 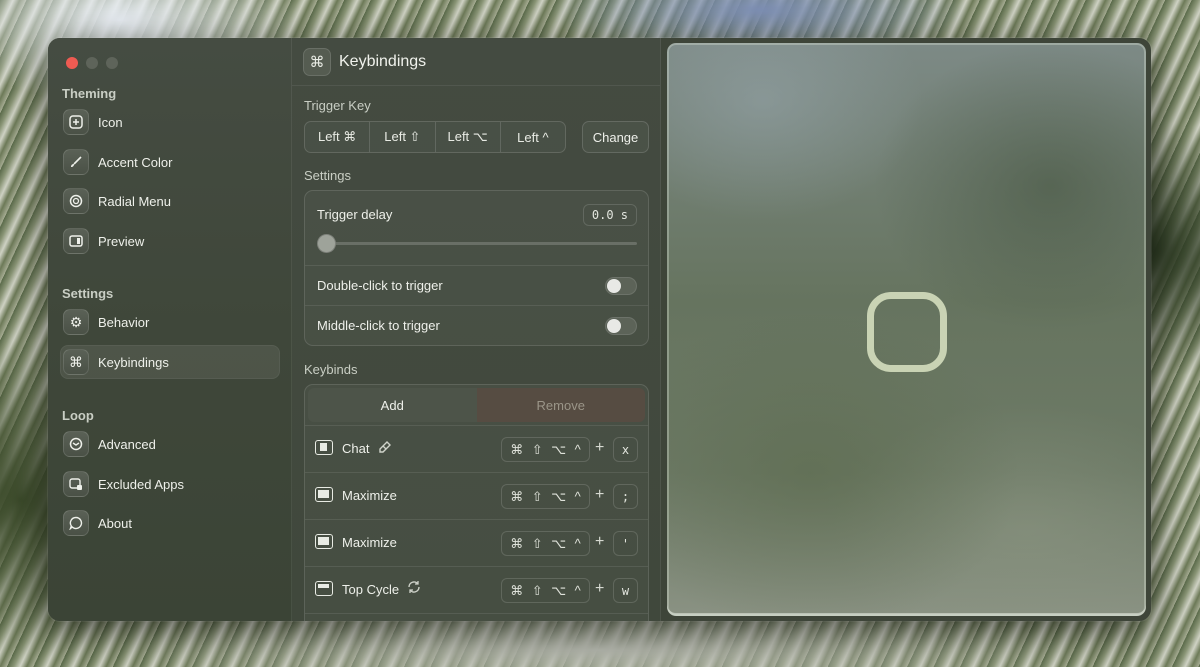 I want to click on add-keybind-button: Add, so click(x=392, y=405).